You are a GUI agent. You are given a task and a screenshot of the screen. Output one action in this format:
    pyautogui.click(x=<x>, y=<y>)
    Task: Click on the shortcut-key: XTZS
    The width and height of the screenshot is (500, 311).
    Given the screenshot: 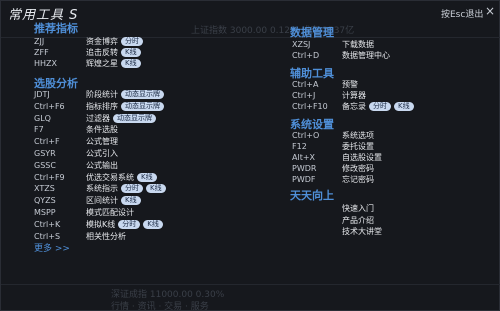 What is the action you would take?
    pyautogui.click(x=44, y=189)
    